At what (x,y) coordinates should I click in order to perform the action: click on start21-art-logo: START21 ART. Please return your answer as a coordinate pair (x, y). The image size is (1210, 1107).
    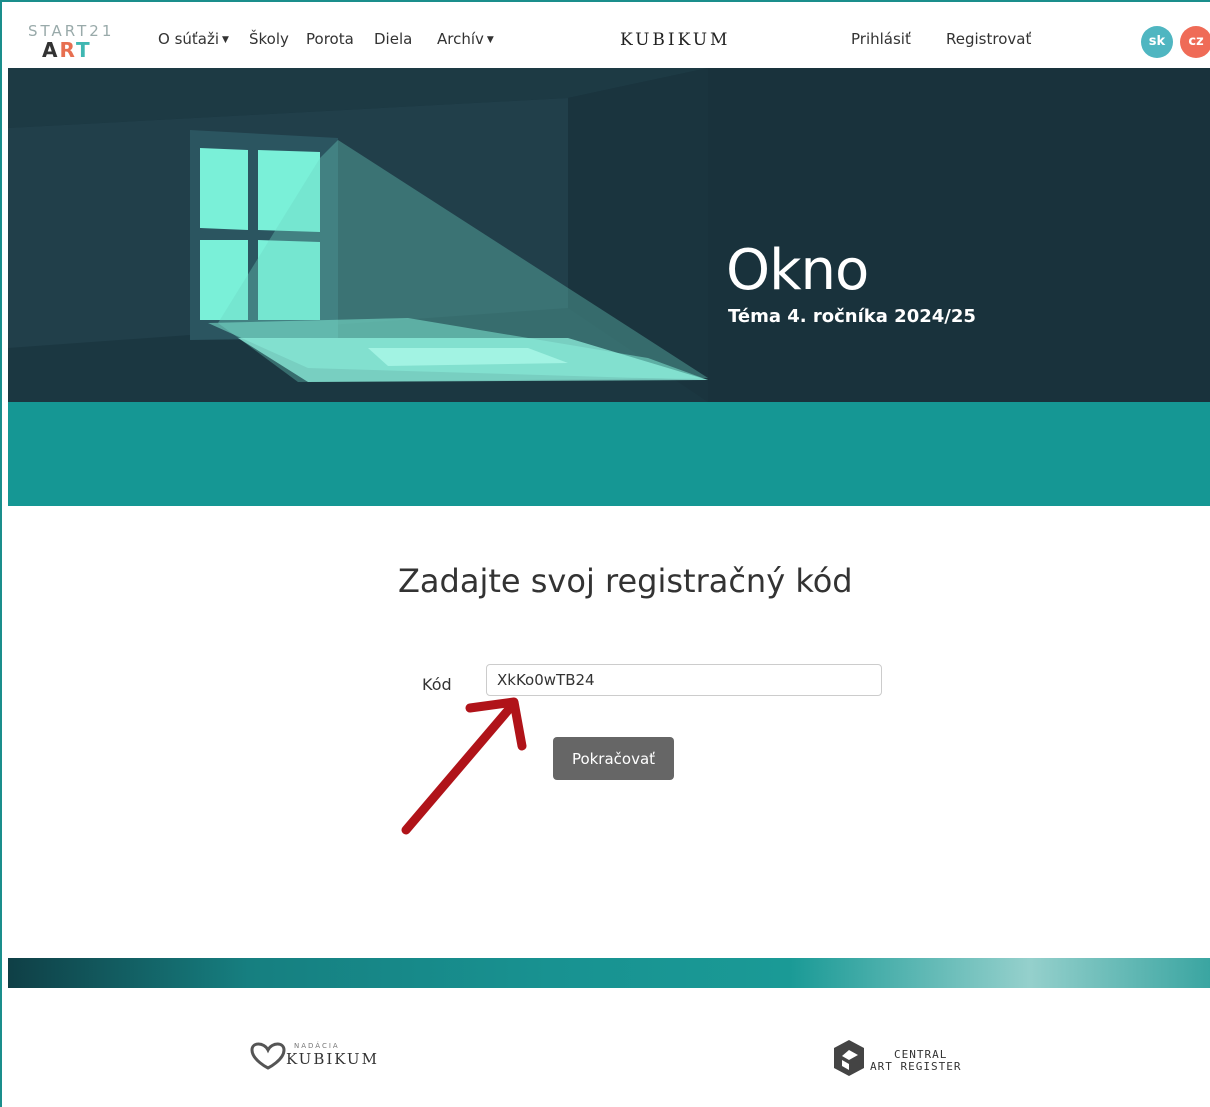
    Looking at the image, I should click on (83, 42).